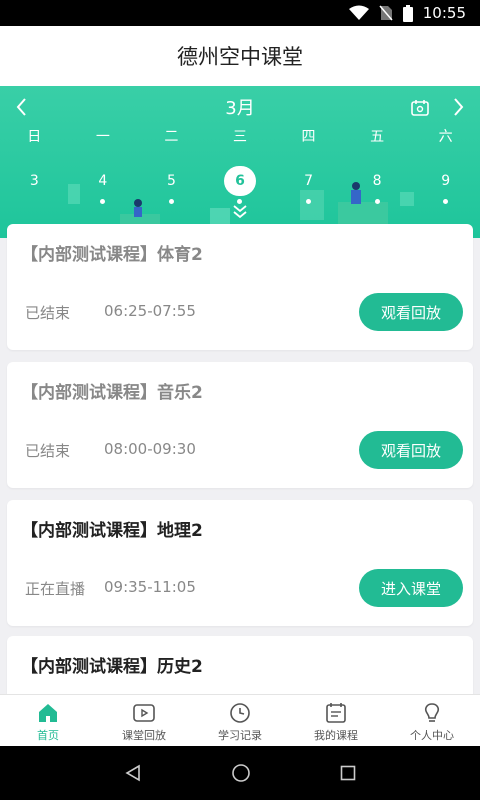 This screenshot has width=480, height=800. What do you see at coordinates (133, 773) in the screenshot?
I see `back-icon` at bounding box center [133, 773].